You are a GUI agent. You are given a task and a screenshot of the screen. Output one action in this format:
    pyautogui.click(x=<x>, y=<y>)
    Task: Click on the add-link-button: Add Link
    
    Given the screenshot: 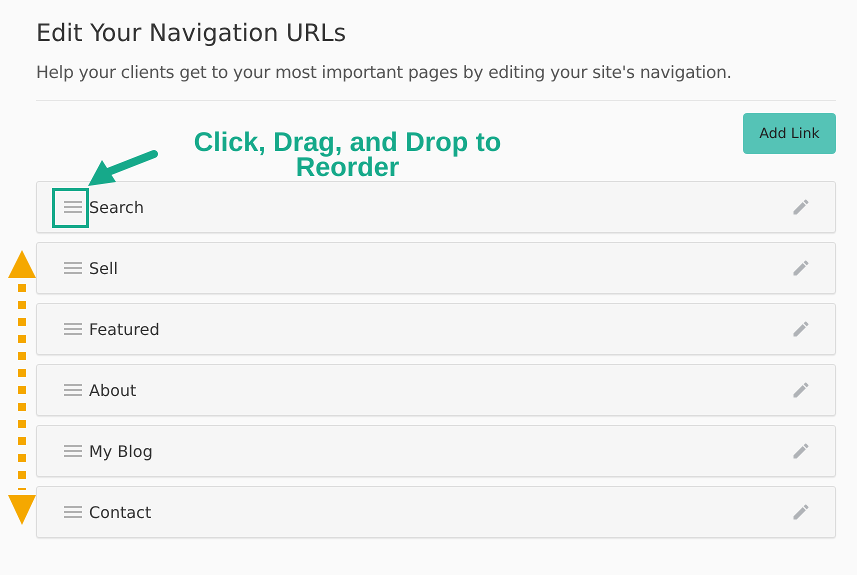 What is the action you would take?
    pyautogui.click(x=789, y=133)
    